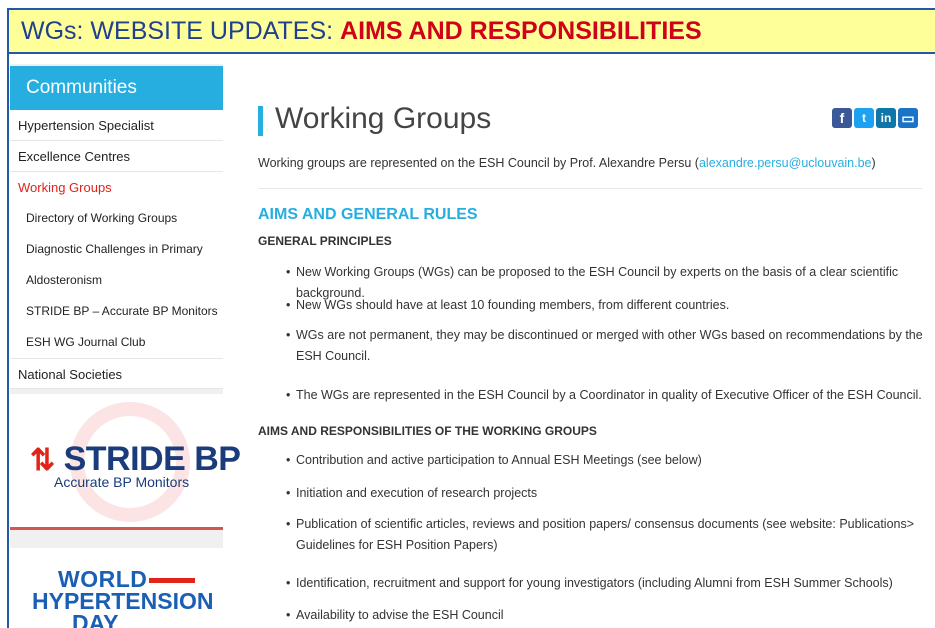  I want to click on share-buttons: f t in ▭, so click(875, 118).